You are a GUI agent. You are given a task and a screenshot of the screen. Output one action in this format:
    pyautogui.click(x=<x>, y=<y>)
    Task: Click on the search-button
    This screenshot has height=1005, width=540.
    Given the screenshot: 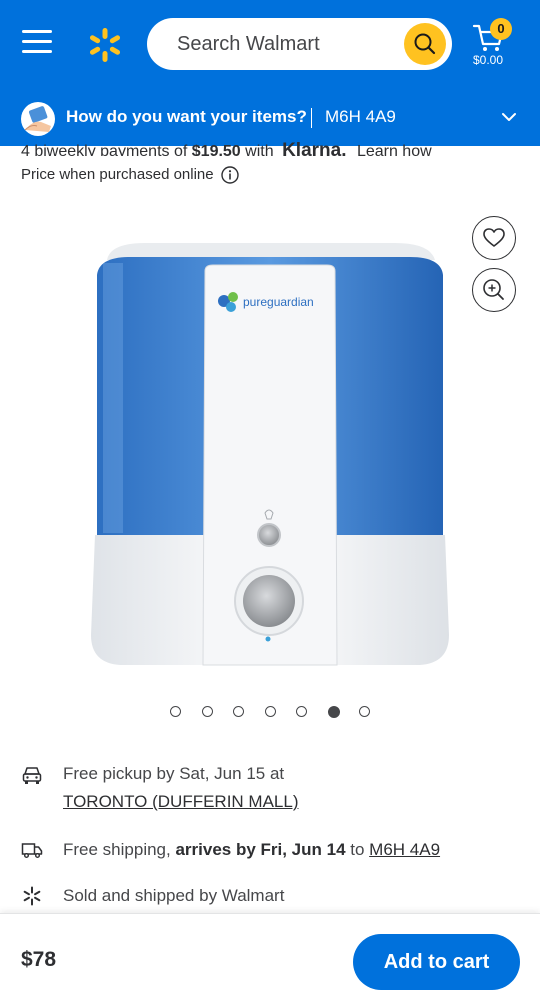 What is the action you would take?
    pyautogui.click(x=425, y=44)
    